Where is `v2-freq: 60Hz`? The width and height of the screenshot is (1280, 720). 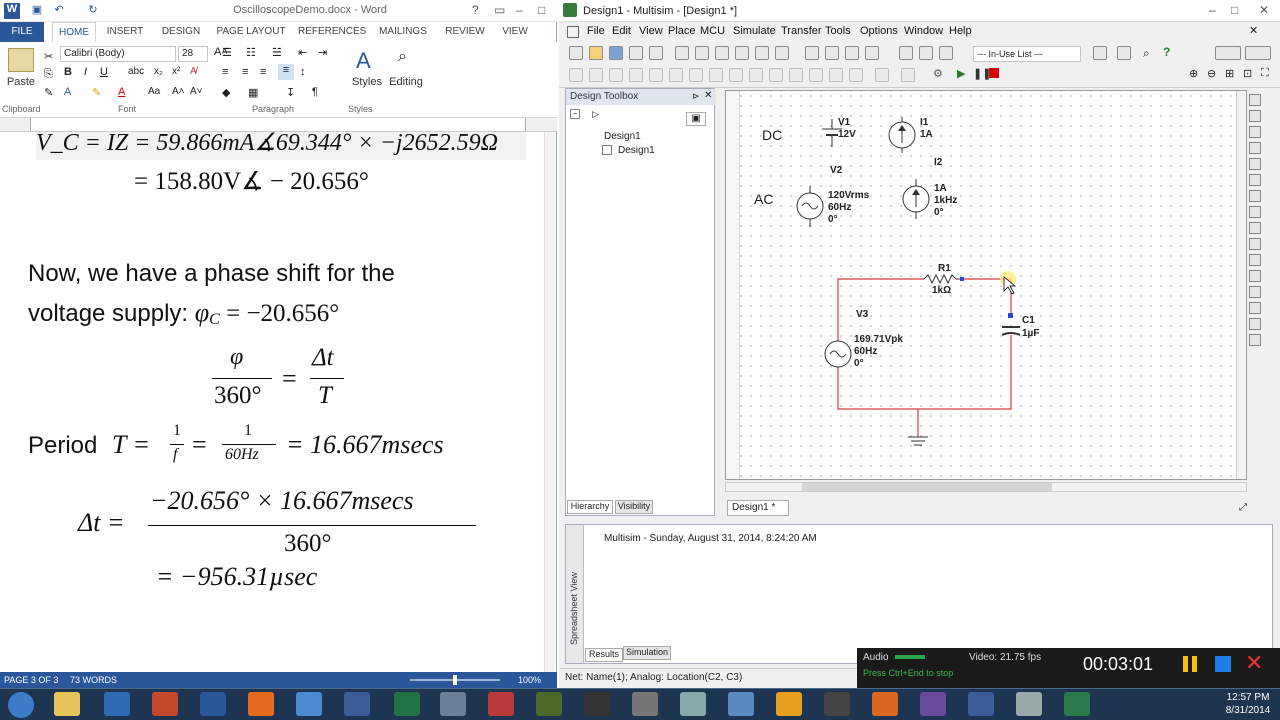
v2-freq: 60Hz is located at coordinates (839, 207).